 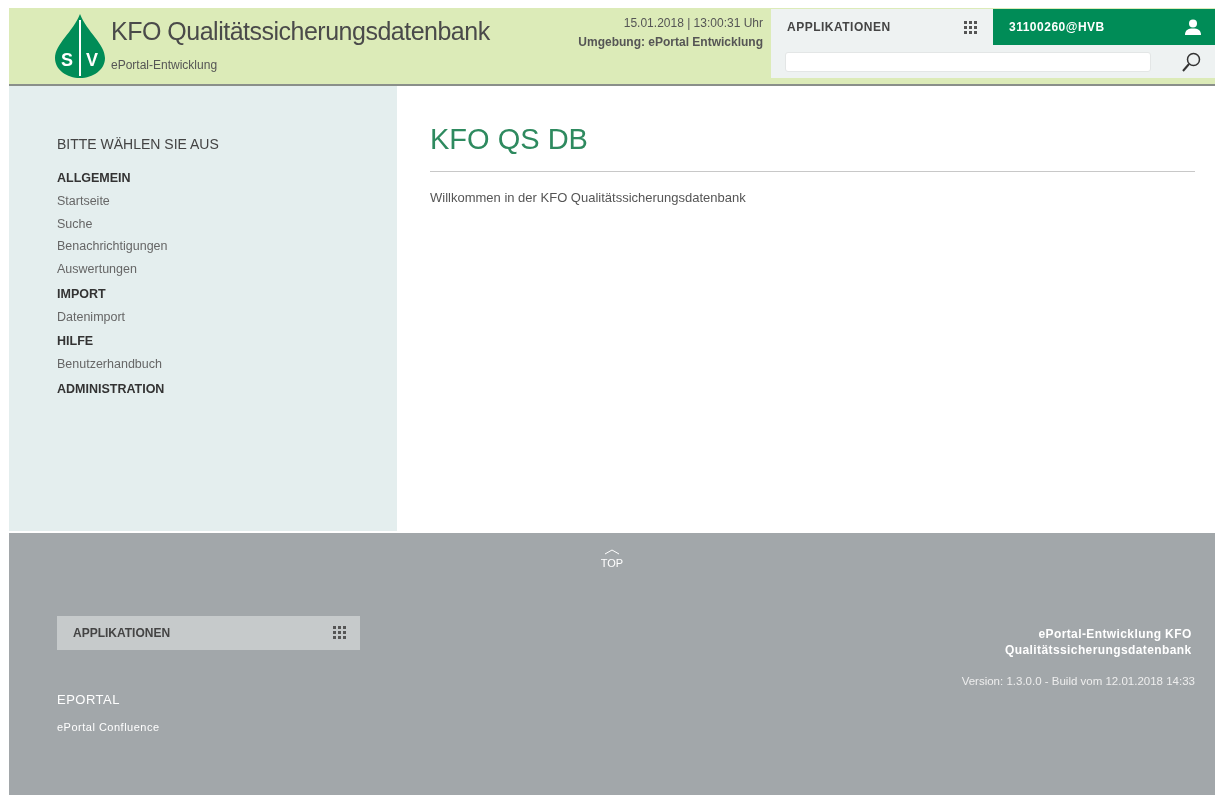 I want to click on chevron-up-icon, so click(x=612, y=552).